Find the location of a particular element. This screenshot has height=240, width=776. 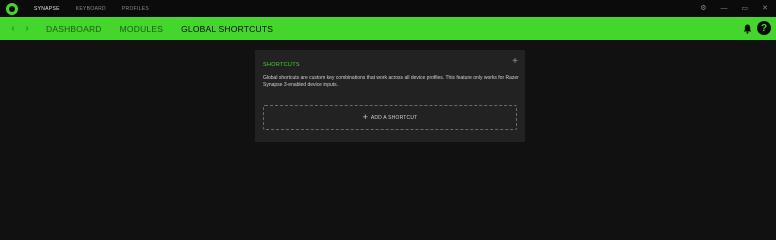

window-controls: ⚙ — ▭ ✕ is located at coordinates (734, 8).